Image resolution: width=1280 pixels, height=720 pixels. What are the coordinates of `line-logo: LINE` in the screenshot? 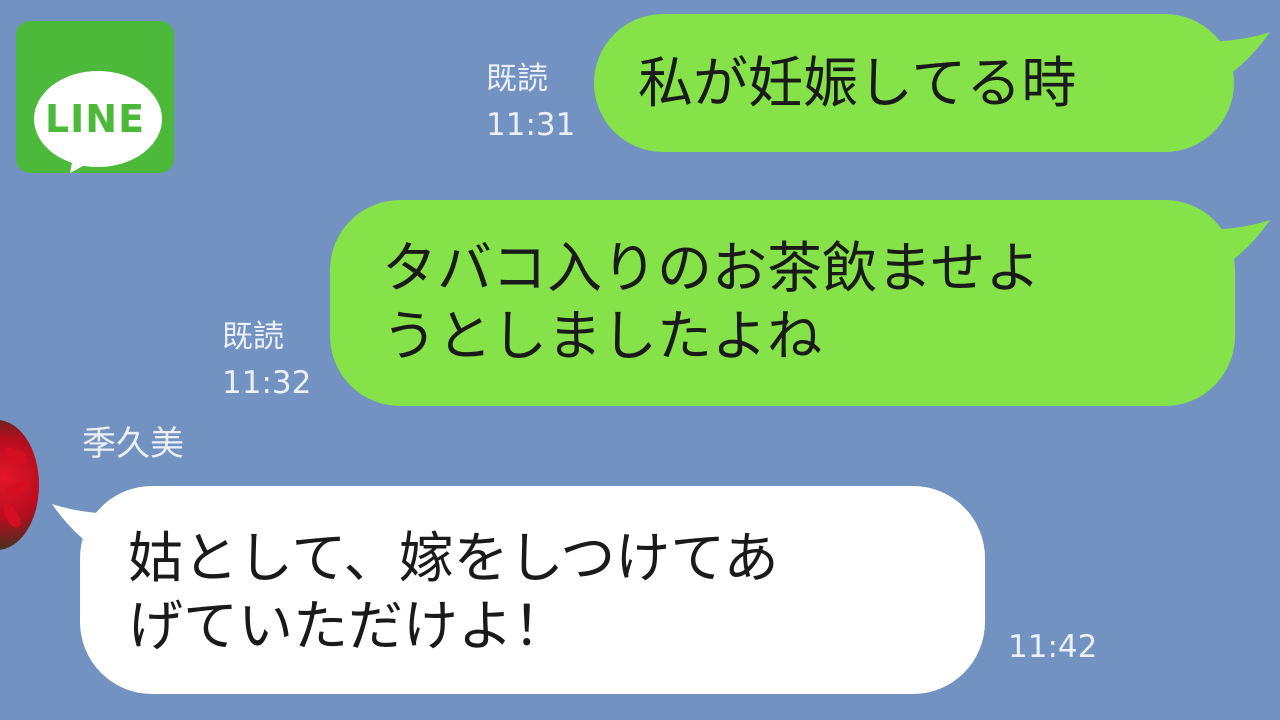 It's located at (95, 97).